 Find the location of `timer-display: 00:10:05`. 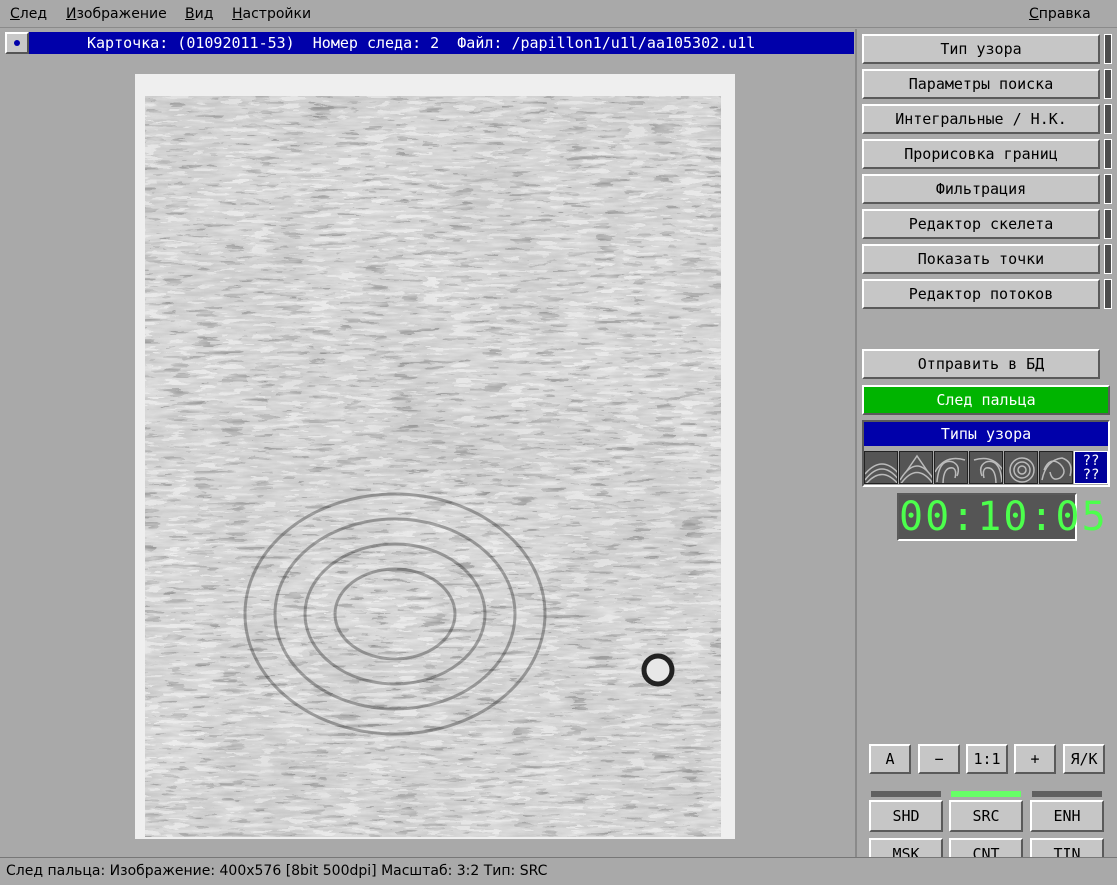

timer-display: 00:10:05 is located at coordinates (1002, 517).